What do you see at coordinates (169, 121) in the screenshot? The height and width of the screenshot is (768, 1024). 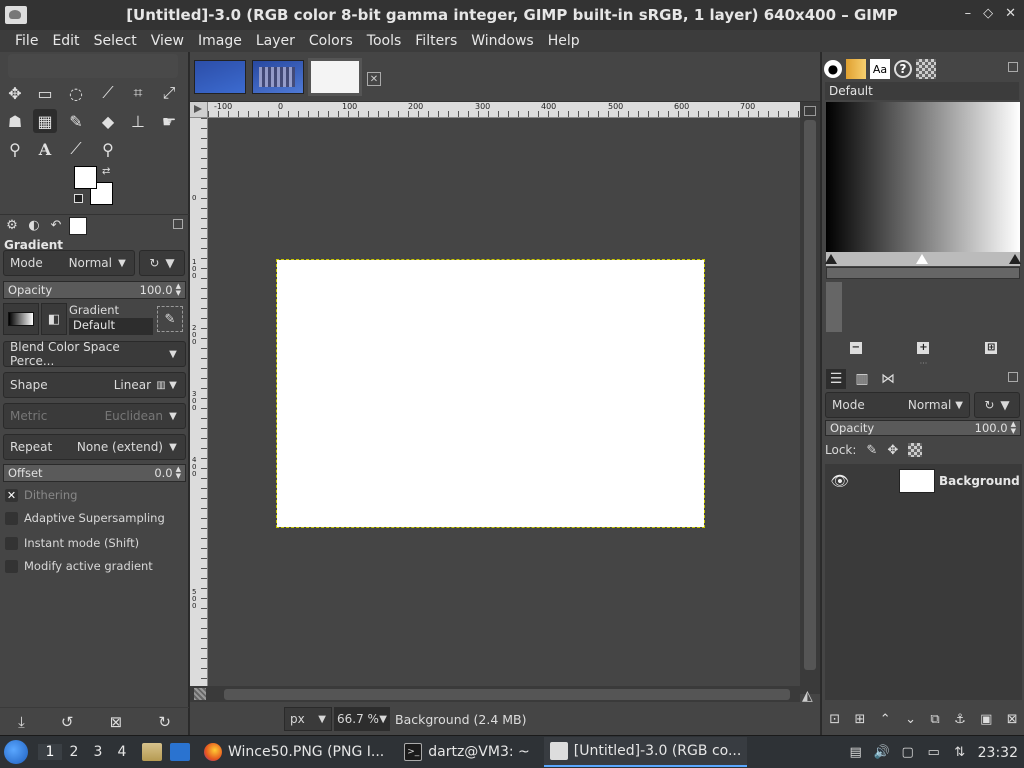 I see `smudge-tool-icon: ☛` at bounding box center [169, 121].